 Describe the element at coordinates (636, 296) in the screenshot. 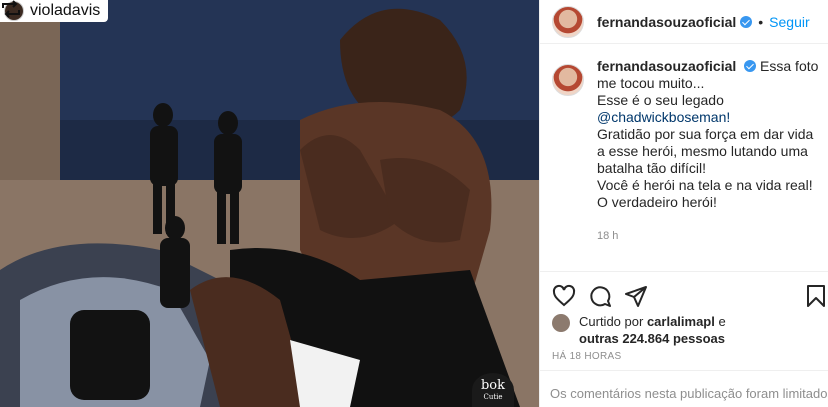

I see `share-icon` at that location.